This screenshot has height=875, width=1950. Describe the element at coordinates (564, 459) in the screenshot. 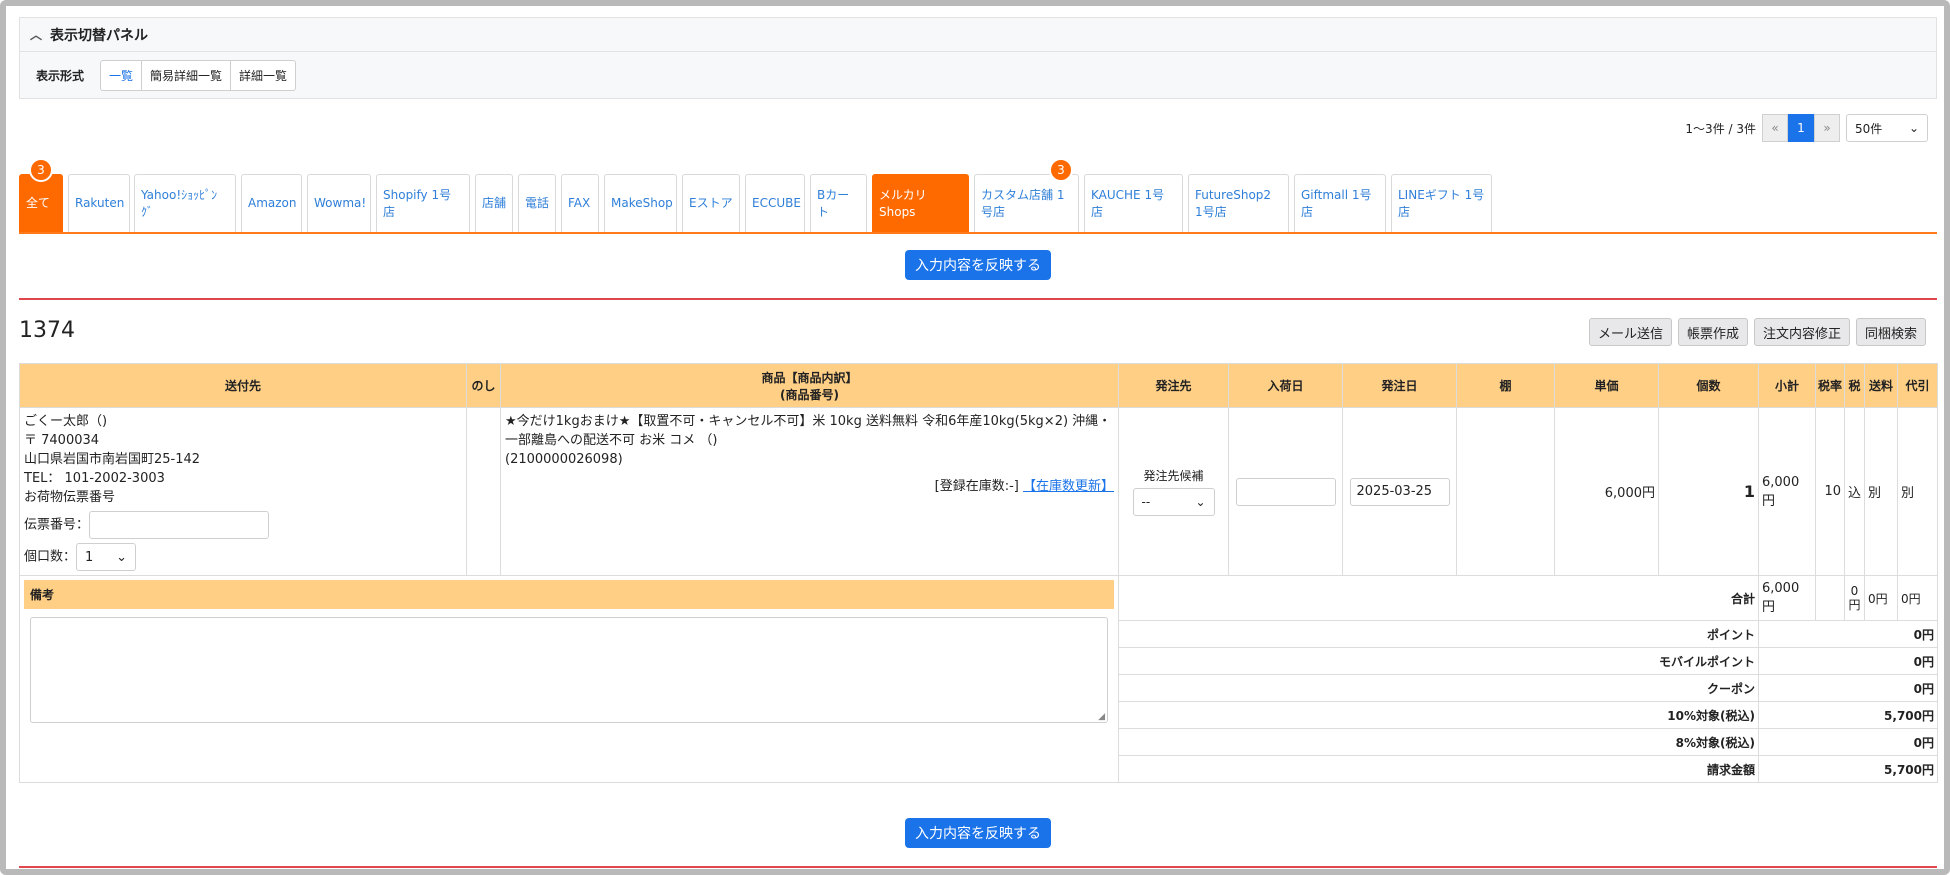

I see `product-code: (2100000026098)` at that location.